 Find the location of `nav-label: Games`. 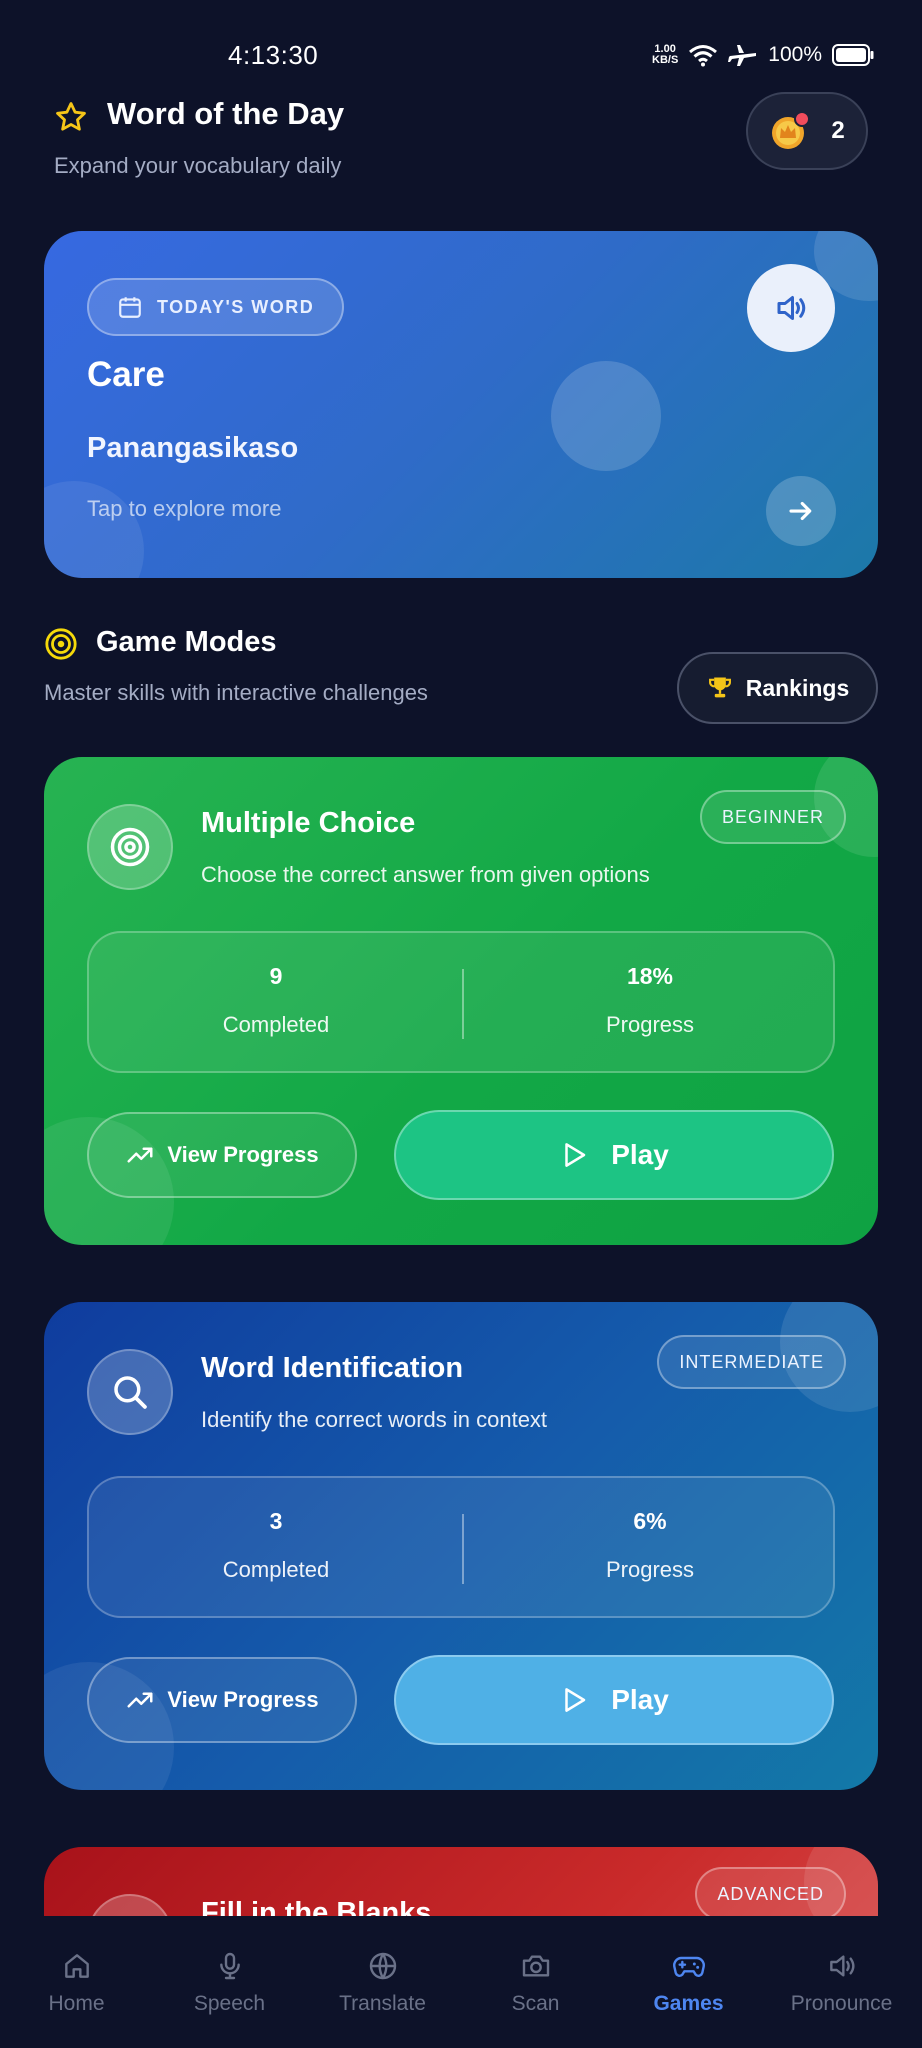

nav-label: Games is located at coordinates (688, 2003).